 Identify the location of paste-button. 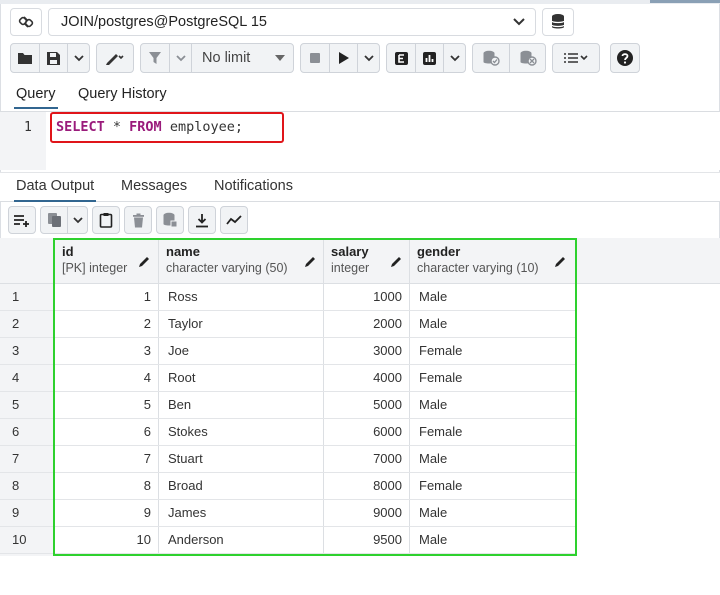
(106, 220).